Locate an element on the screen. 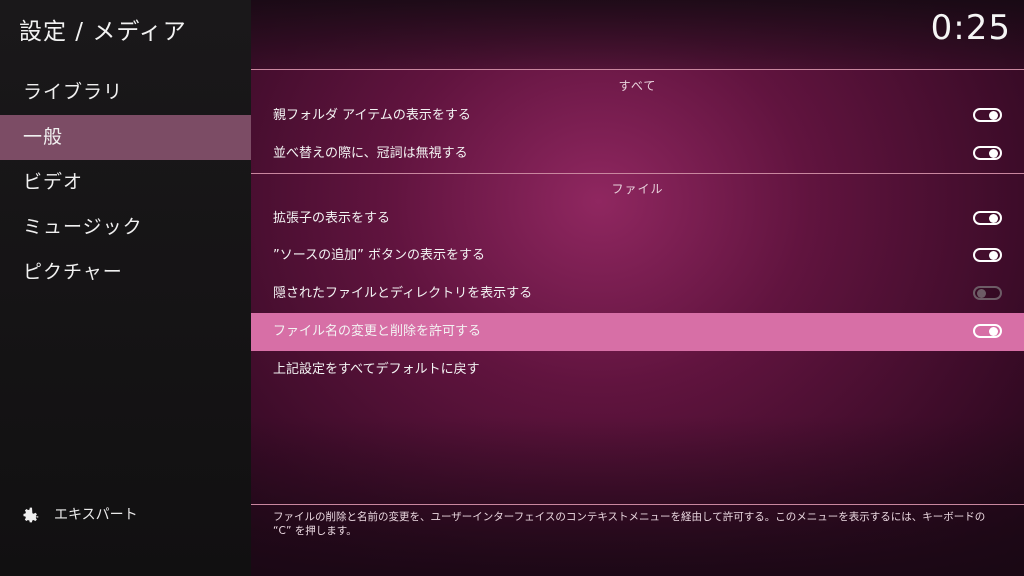  setting-show-parent-folder: 親フォルダ アイテムの表示をする is located at coordinates (637, 116).